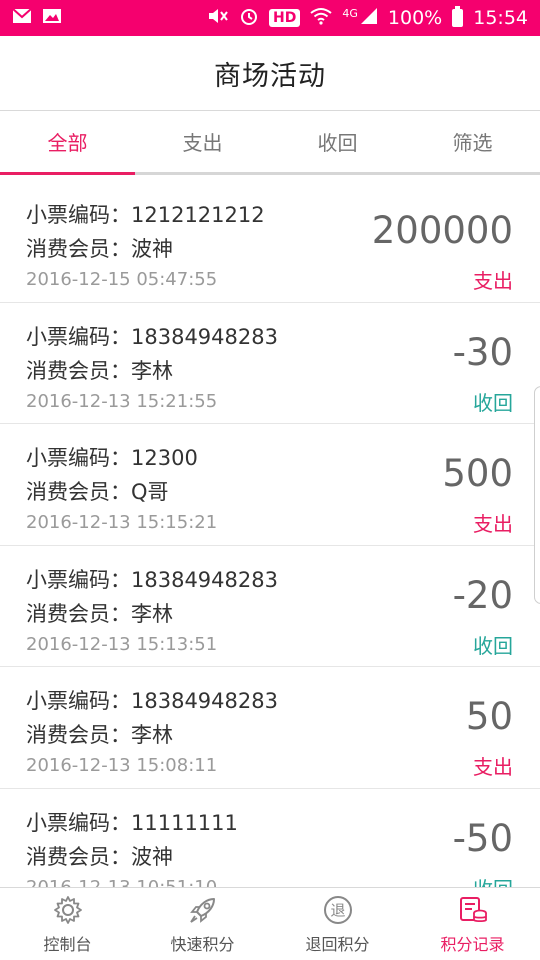 The width and height of the screenshot is (540, 960). What do you see at coordinates (350, 13) in the screenshot?
I see `network-type: 4G` at bounding box center [350, 13].